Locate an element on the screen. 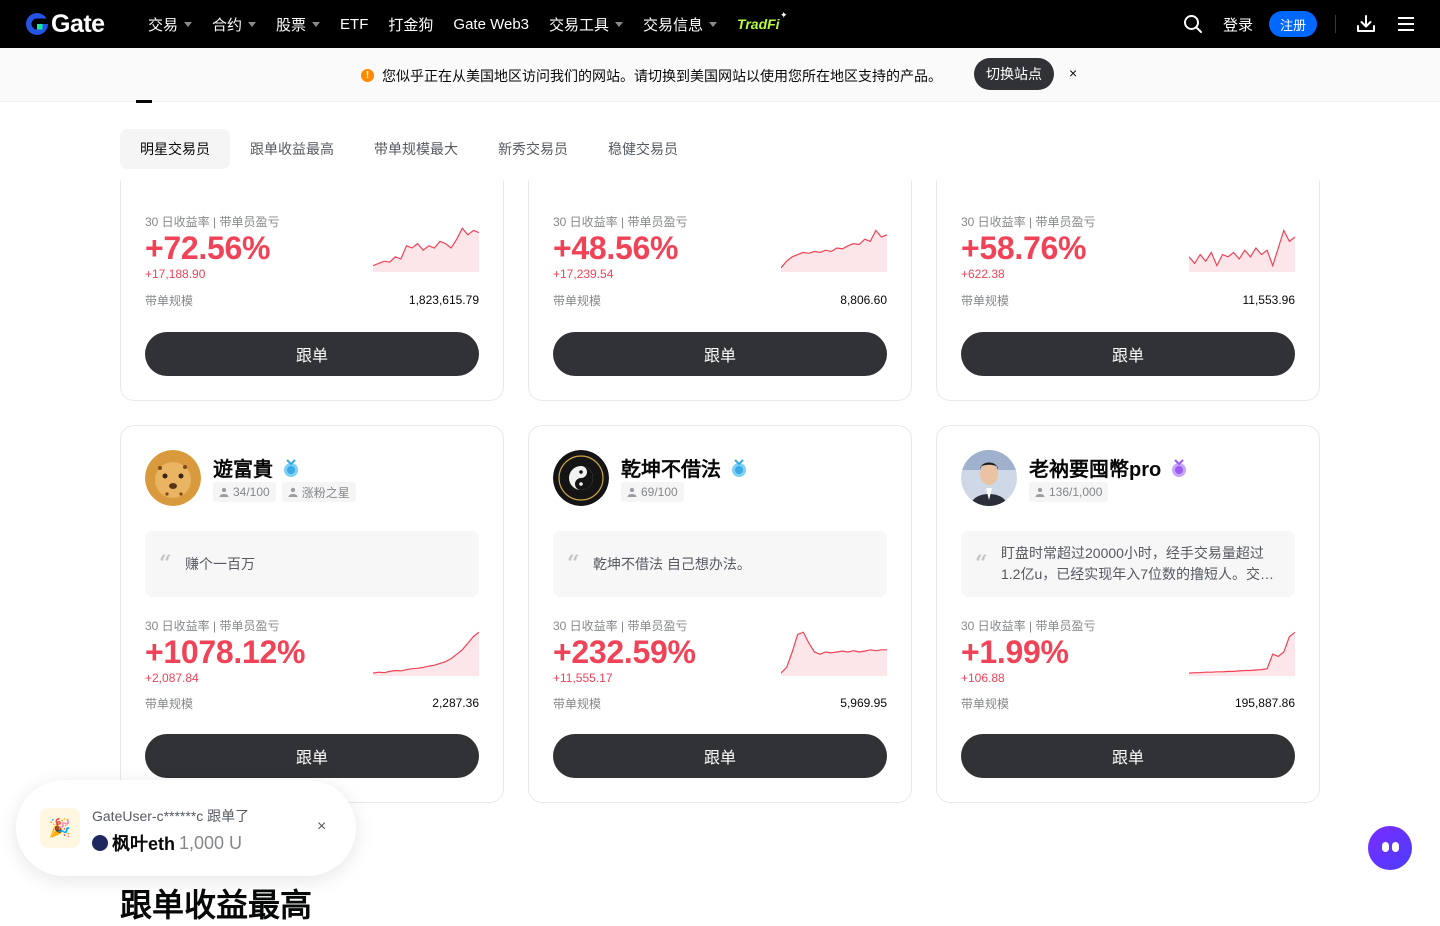 Image resolution: width=1440 pixels, height=926 pixels. follower-count-chip: 69/100 is located at coordinates (652, 492).